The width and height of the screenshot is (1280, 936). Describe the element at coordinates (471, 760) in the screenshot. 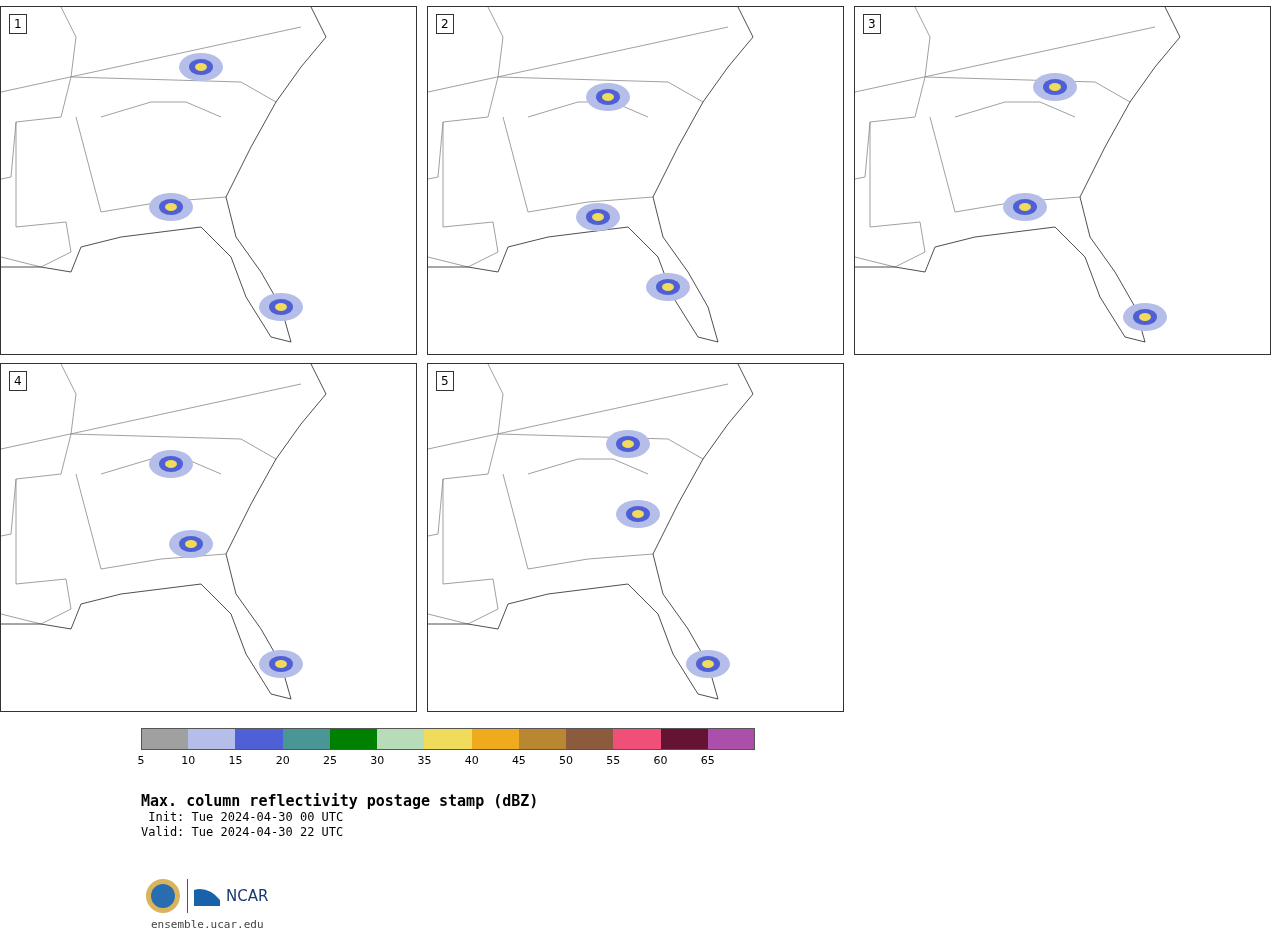

I see `tick-label: 40` at that location.